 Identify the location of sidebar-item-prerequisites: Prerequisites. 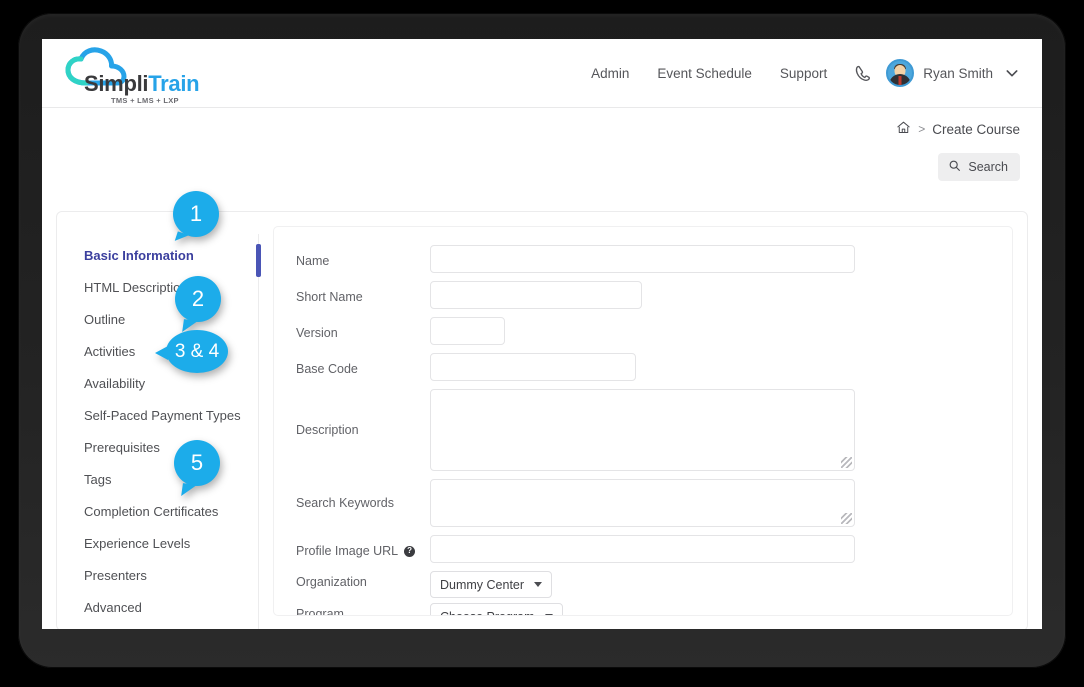
(157, 448).